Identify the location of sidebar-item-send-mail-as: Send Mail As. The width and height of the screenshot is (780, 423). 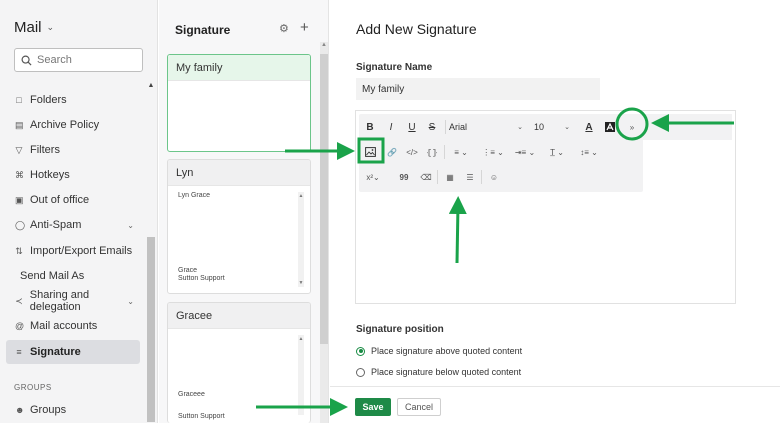
(73, 276).